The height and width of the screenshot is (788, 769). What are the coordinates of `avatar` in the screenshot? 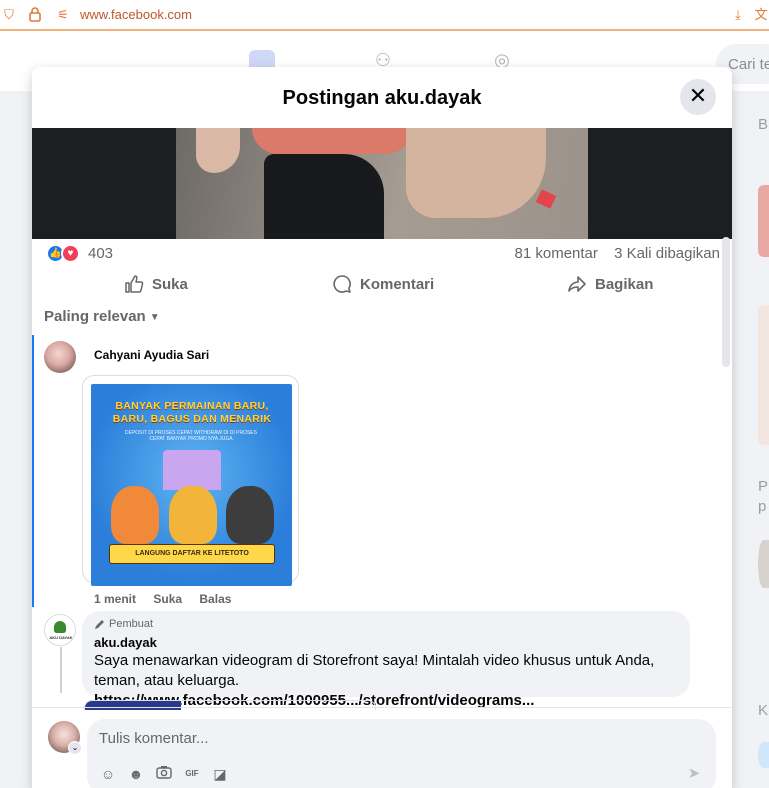 It's located at (60, 357).